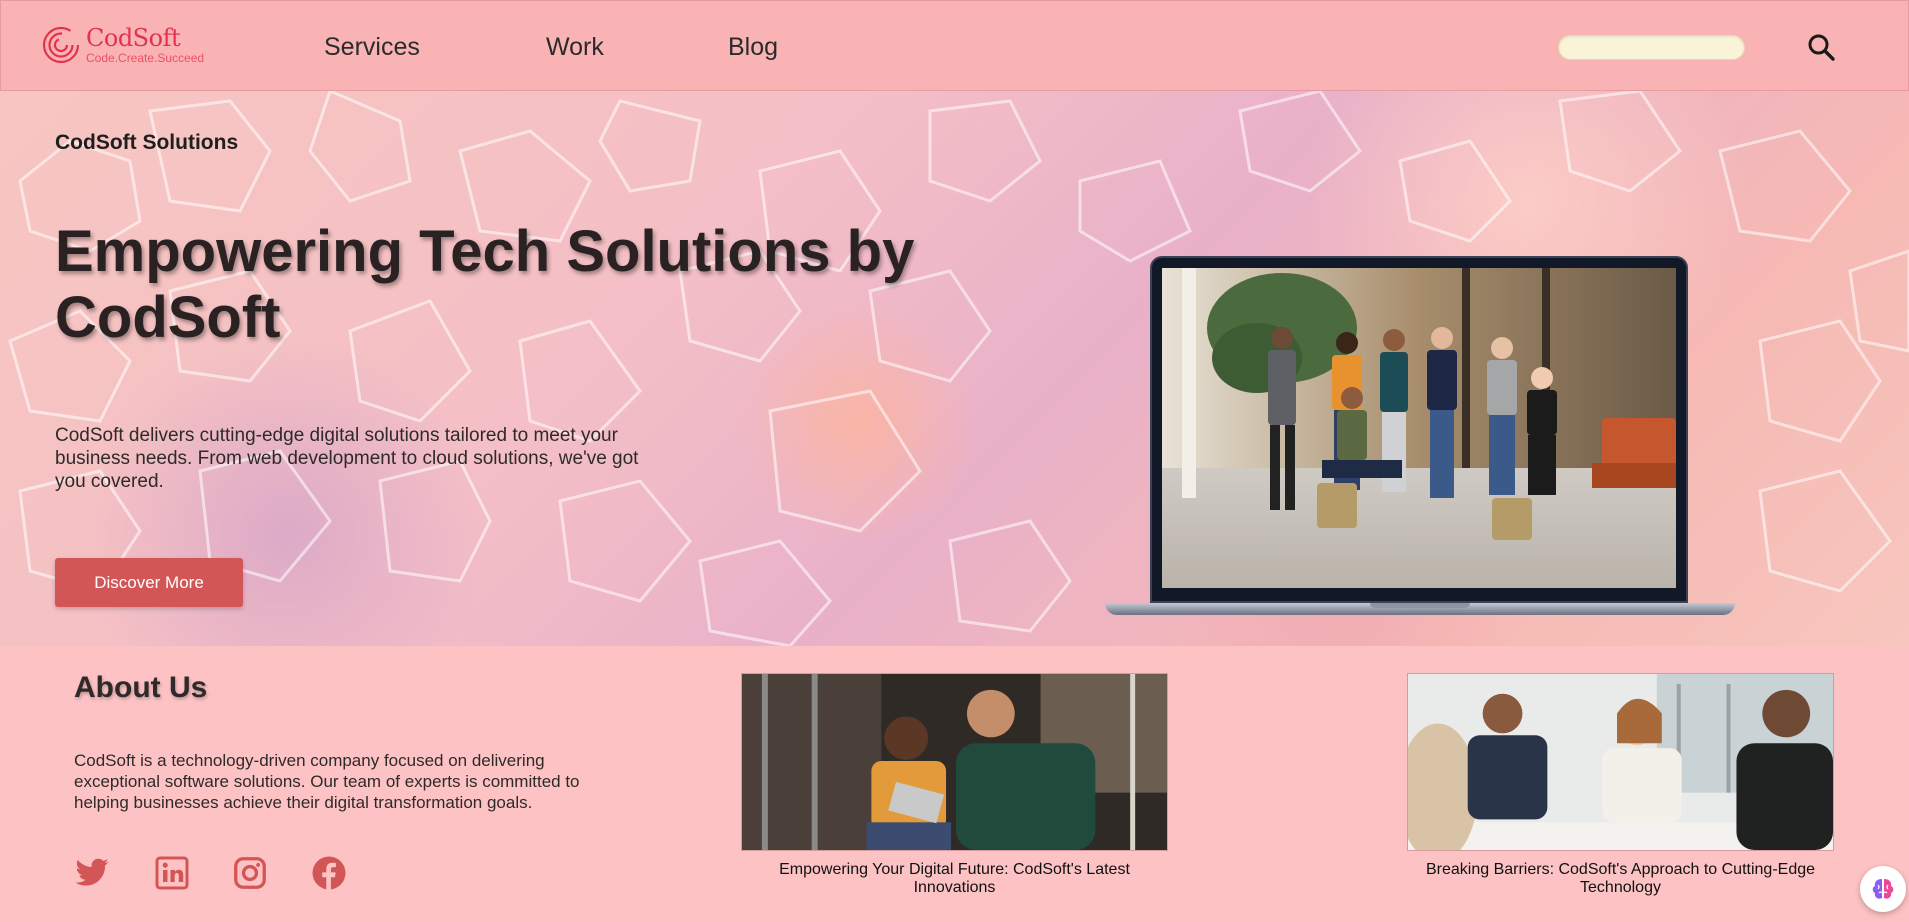 The width and height of the screenshot is (1909, 922). I want to click on assistant-brain-icon, so click(1883, 889).